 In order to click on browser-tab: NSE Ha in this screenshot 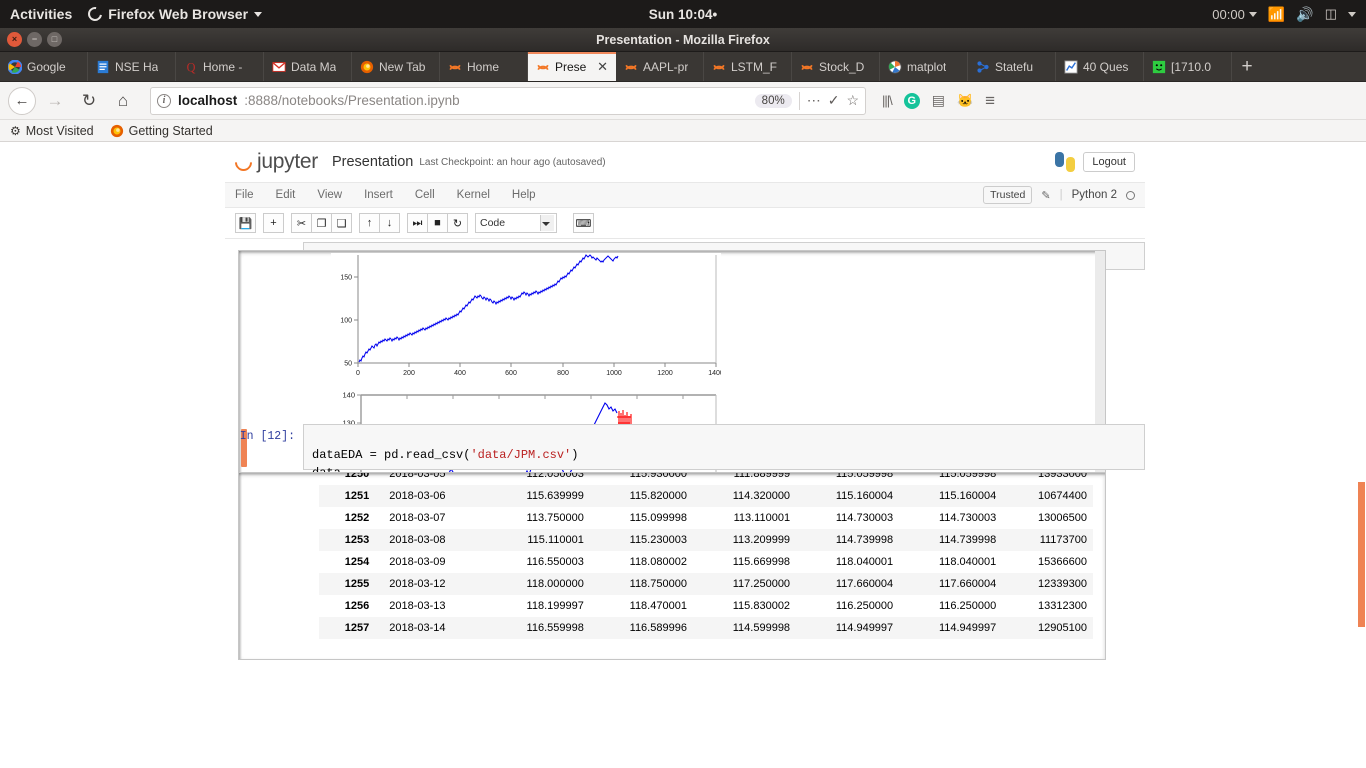, I will do `click(132, 66)`.